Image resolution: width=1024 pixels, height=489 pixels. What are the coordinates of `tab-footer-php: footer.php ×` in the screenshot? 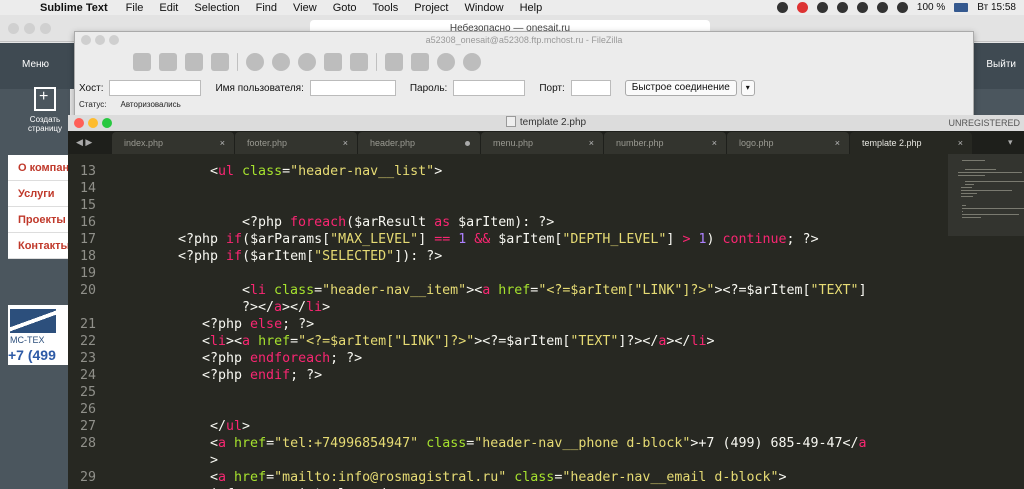 It's located at (296, 143).